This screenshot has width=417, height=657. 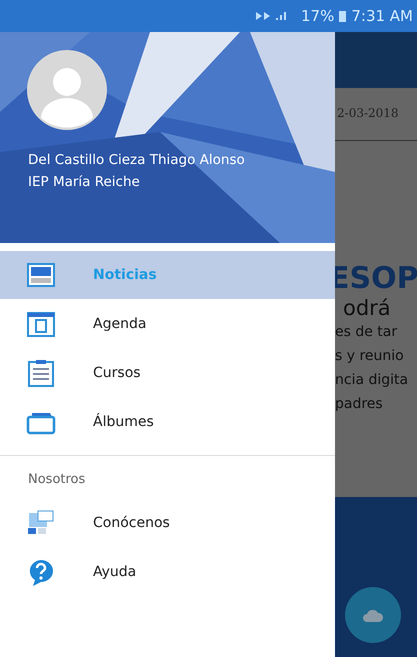 I want to click on battery-level: 17%, so click(x=317, y=16).